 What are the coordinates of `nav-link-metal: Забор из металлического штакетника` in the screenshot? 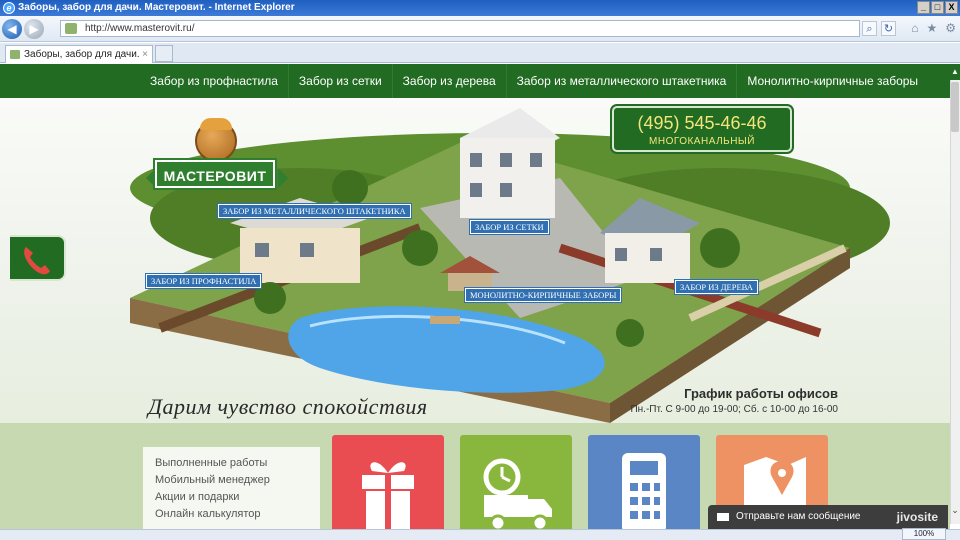 It's located at (622, 81).